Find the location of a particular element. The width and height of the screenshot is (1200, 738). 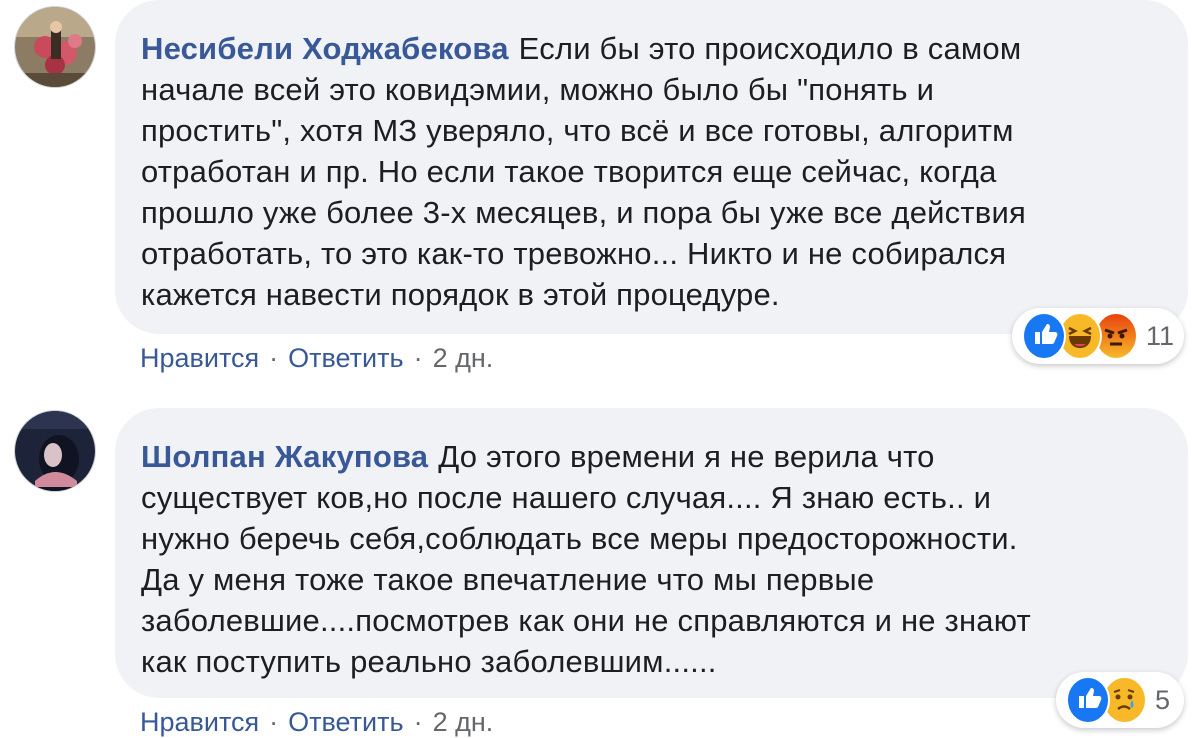

comment-author: Шолпан Жакупова is located at coordinates (284, 456).